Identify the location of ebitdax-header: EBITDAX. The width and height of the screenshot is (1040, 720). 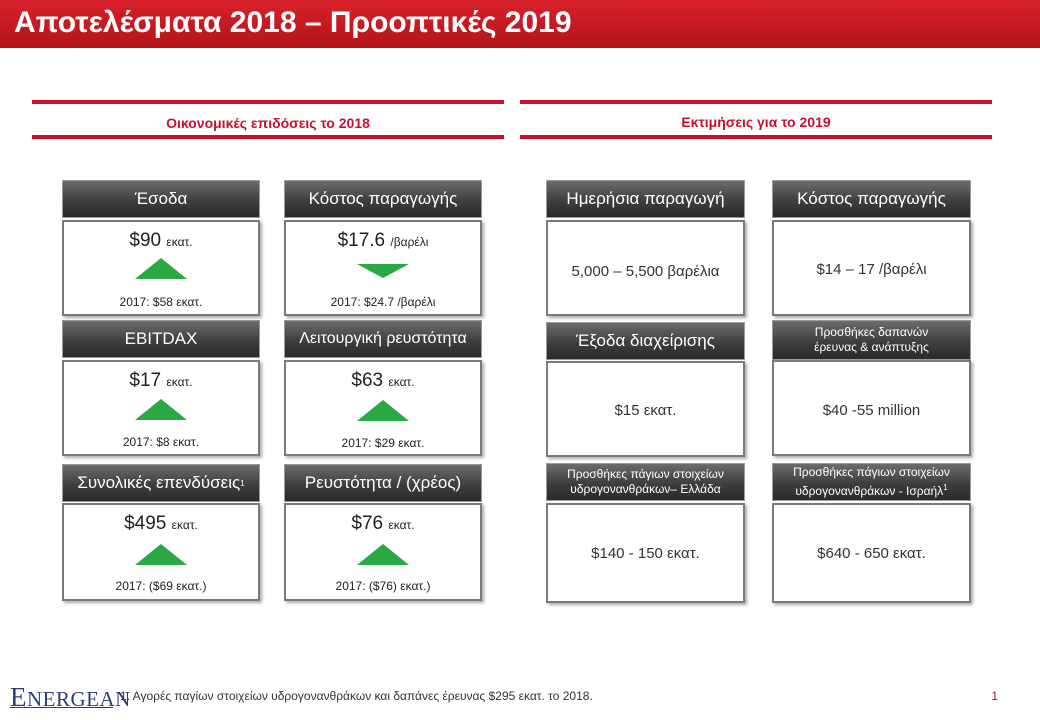
(161, 339).